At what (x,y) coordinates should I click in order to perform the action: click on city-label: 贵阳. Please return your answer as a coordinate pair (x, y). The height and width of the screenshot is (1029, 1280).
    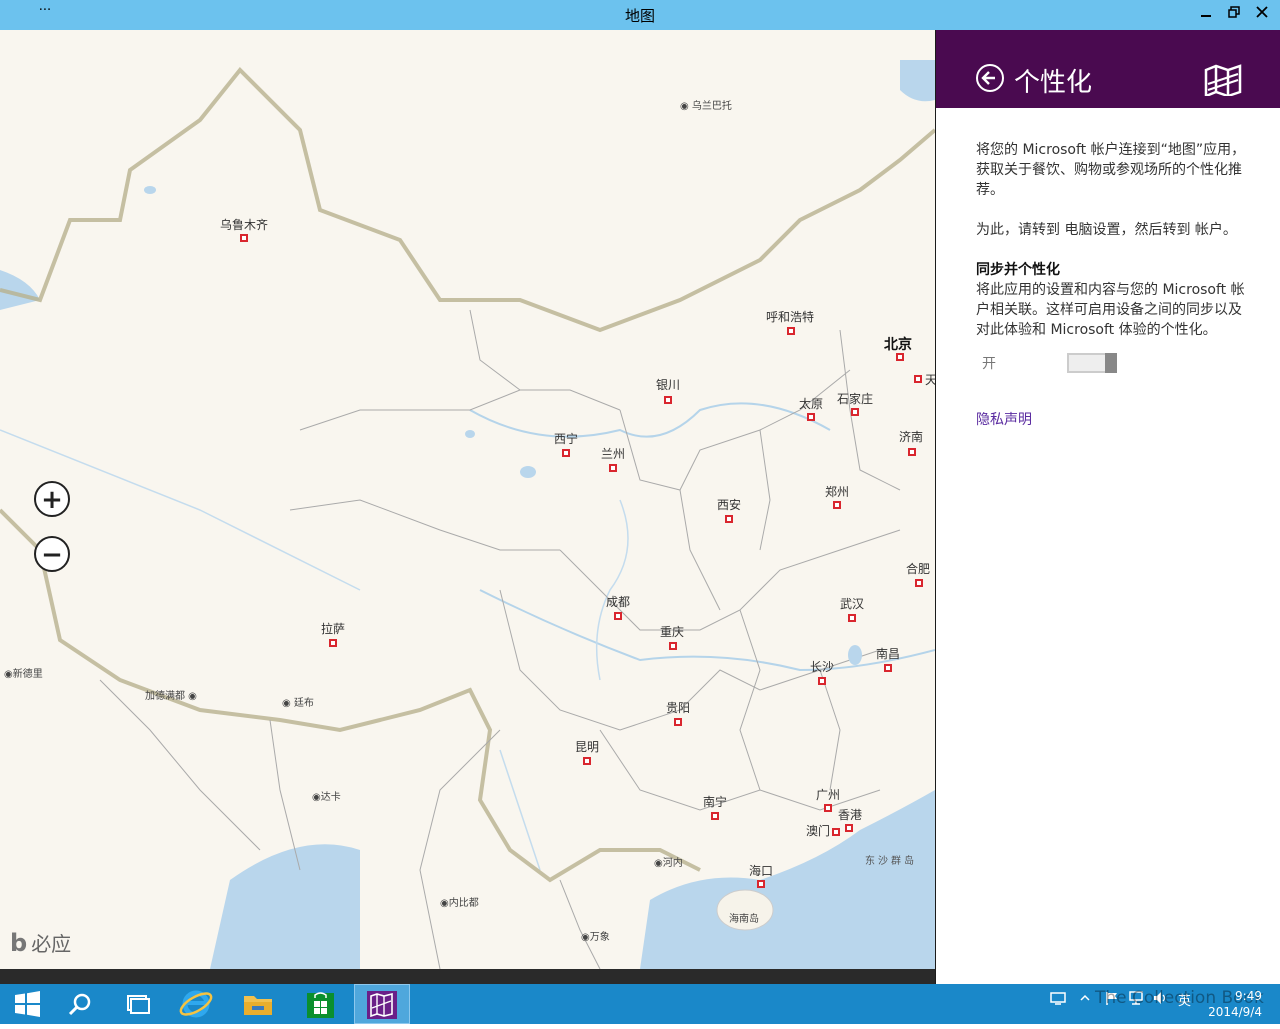
    Looking at the image, I should click on (678, 707).